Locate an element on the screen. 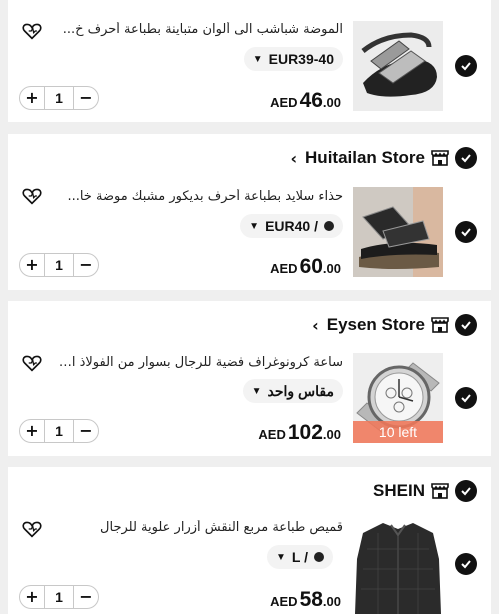 This screenshot has height=614, width=499. product-image-shirt is located at coordinates (398, 566).